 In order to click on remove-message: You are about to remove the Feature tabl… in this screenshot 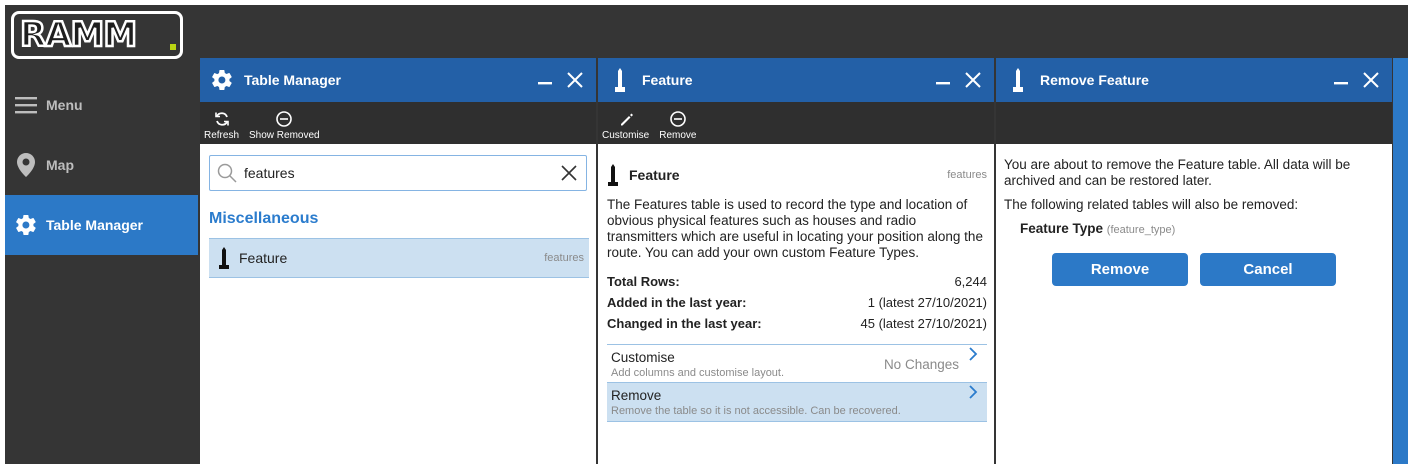, I will do `click(1177, 172)`.